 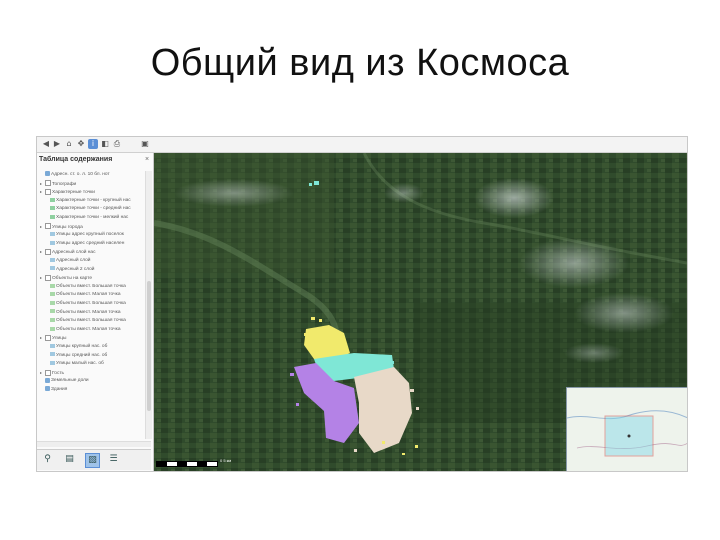 I want to click on toc-item-label: Адресный 2 слой, so click(x=75, y=269).